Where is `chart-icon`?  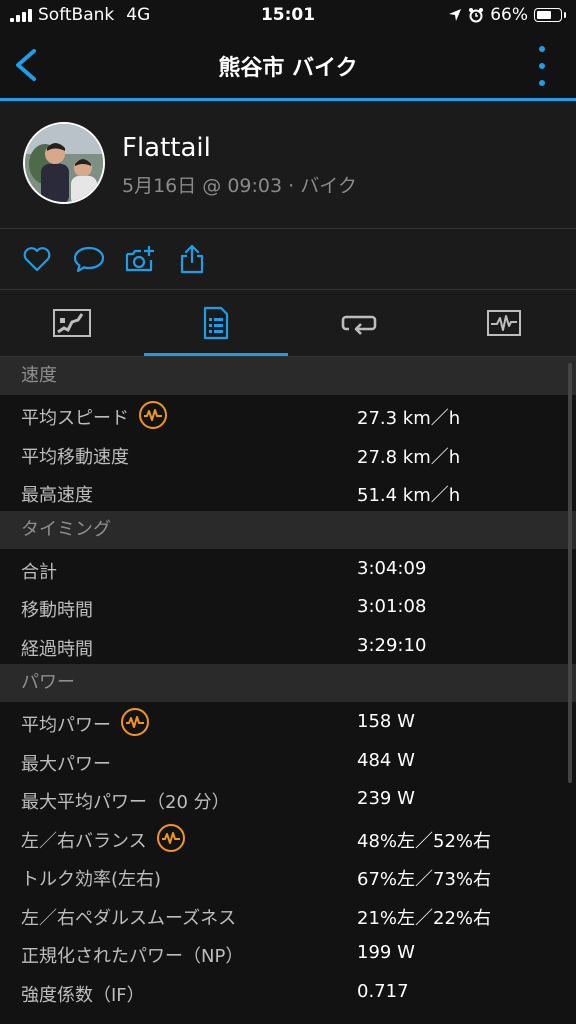
chart-icon is located at coordinates (504, 323).